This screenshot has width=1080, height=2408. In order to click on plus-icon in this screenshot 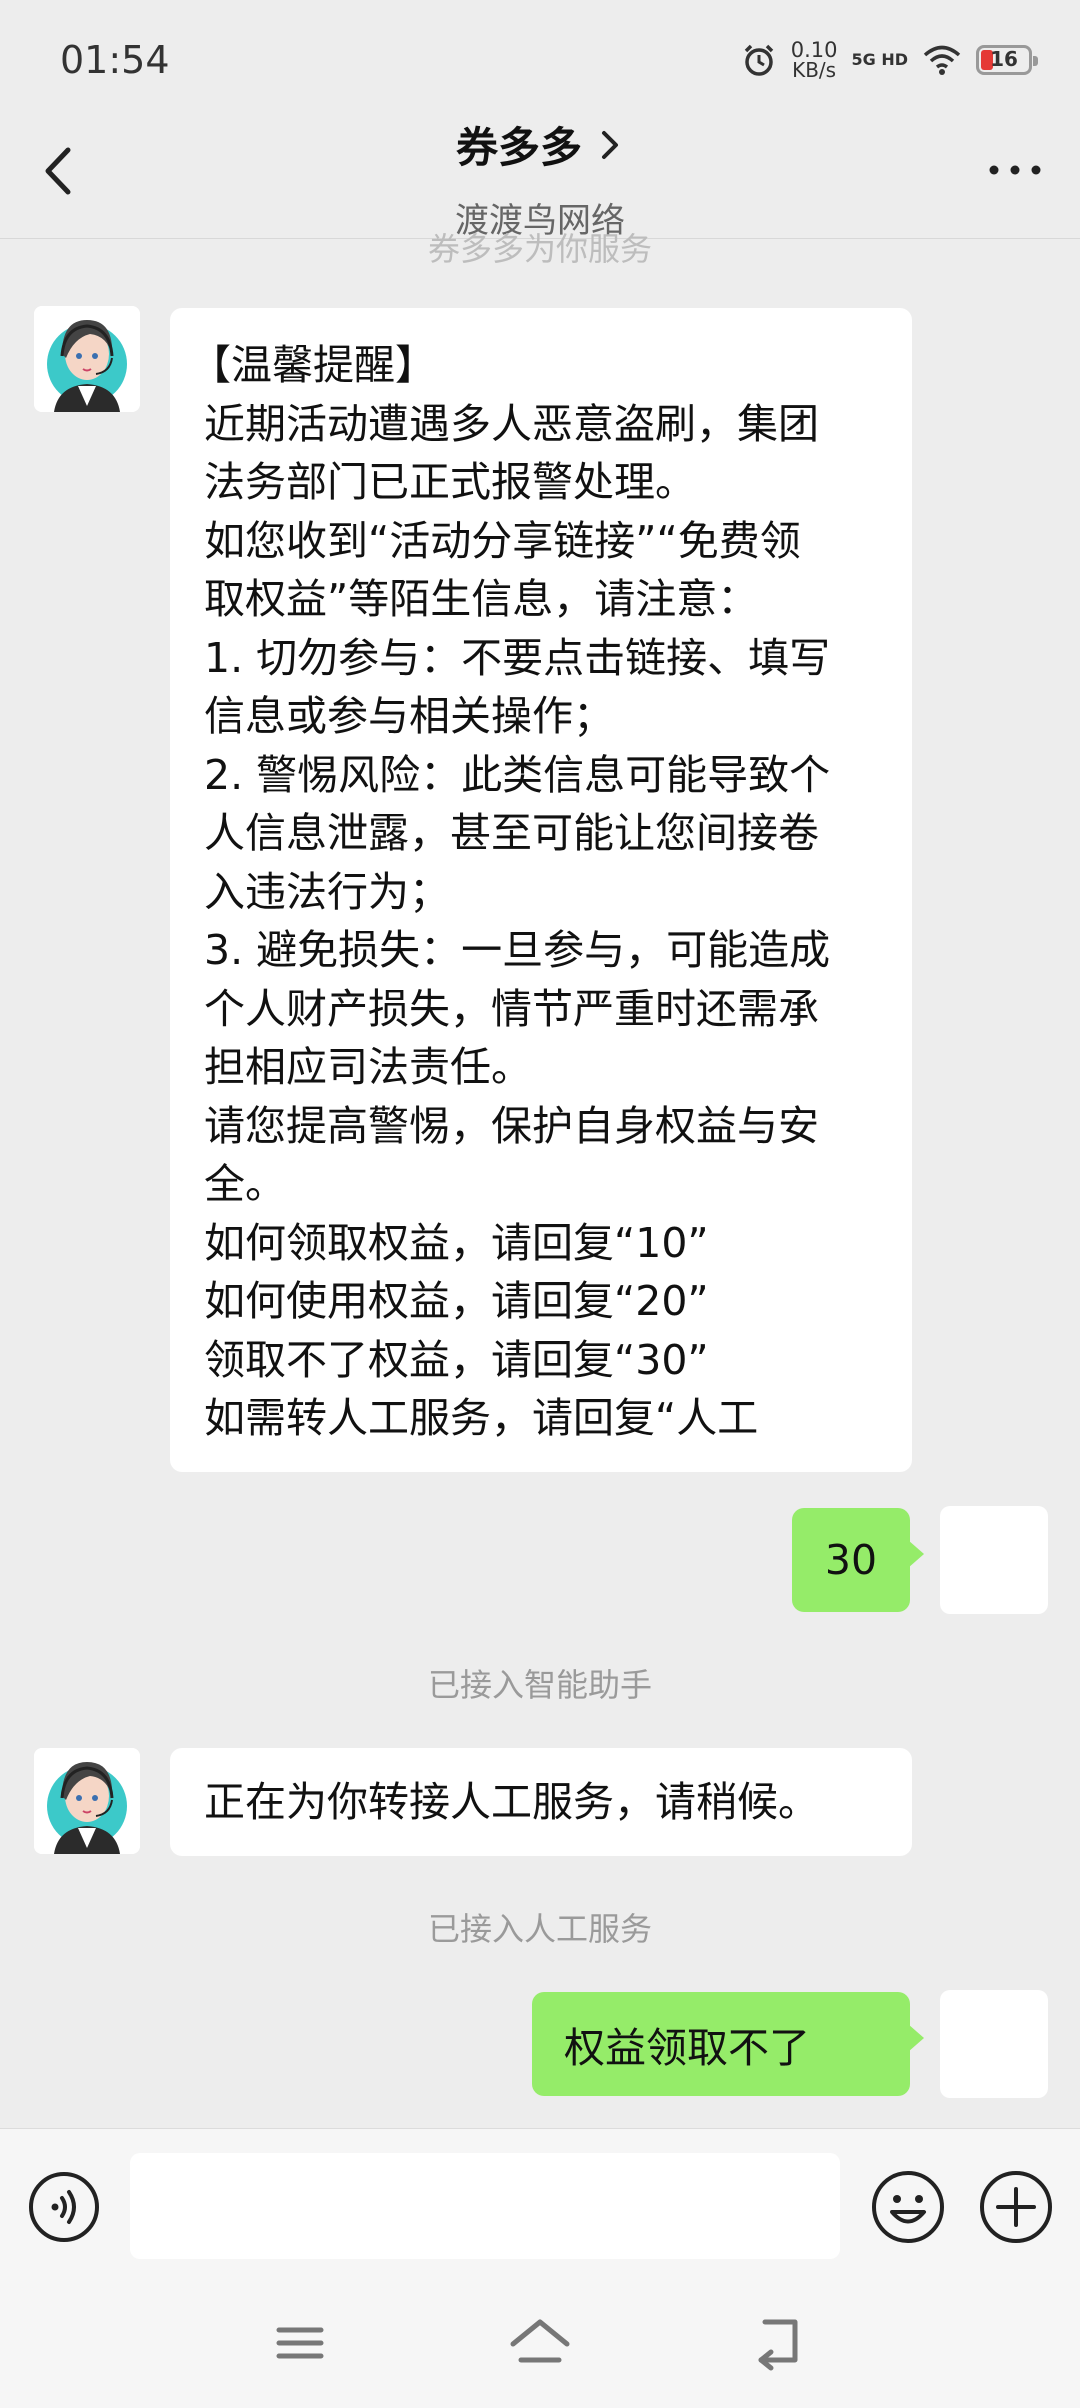, I will do `click(1016, 2207)`.